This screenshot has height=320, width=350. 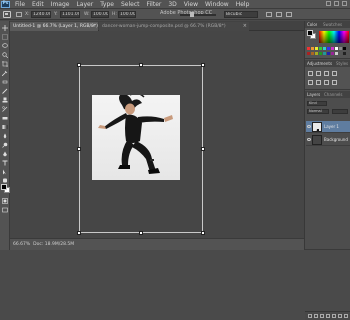 What do you see at coordinates (322, 316) in the screenshot?
I see `add-mask-icon` at bounding box center [322, 316].